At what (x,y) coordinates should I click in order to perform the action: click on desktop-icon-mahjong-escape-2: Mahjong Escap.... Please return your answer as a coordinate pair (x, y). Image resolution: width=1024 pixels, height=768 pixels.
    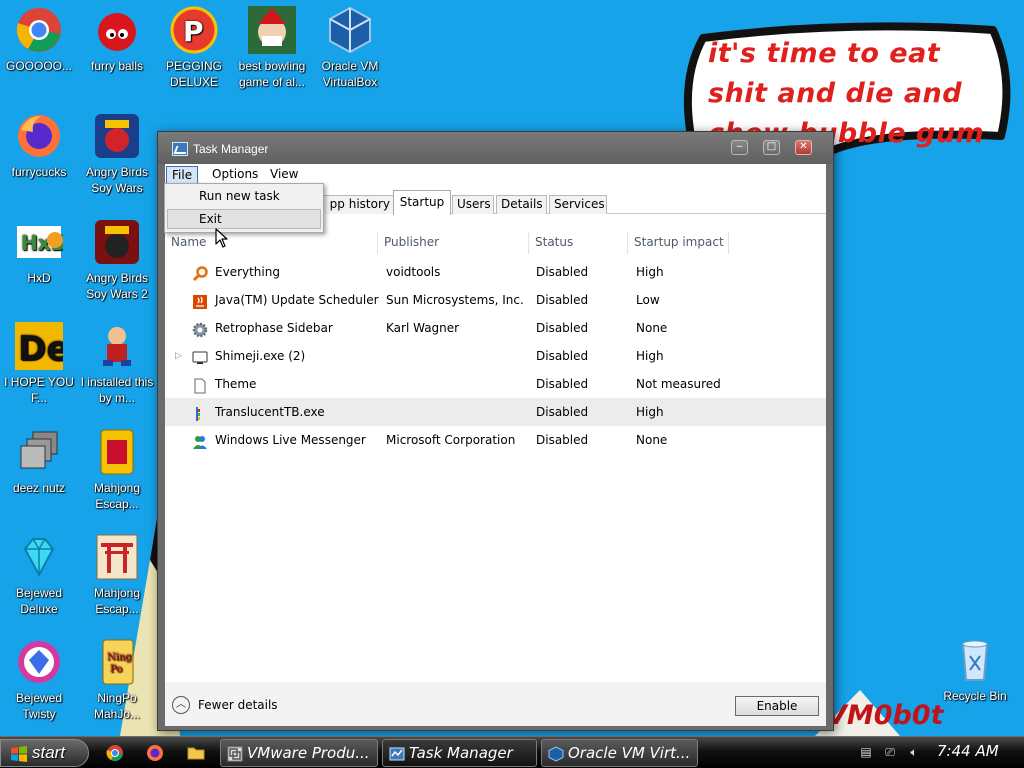
    Looking at the image, I should click on (117, 575).